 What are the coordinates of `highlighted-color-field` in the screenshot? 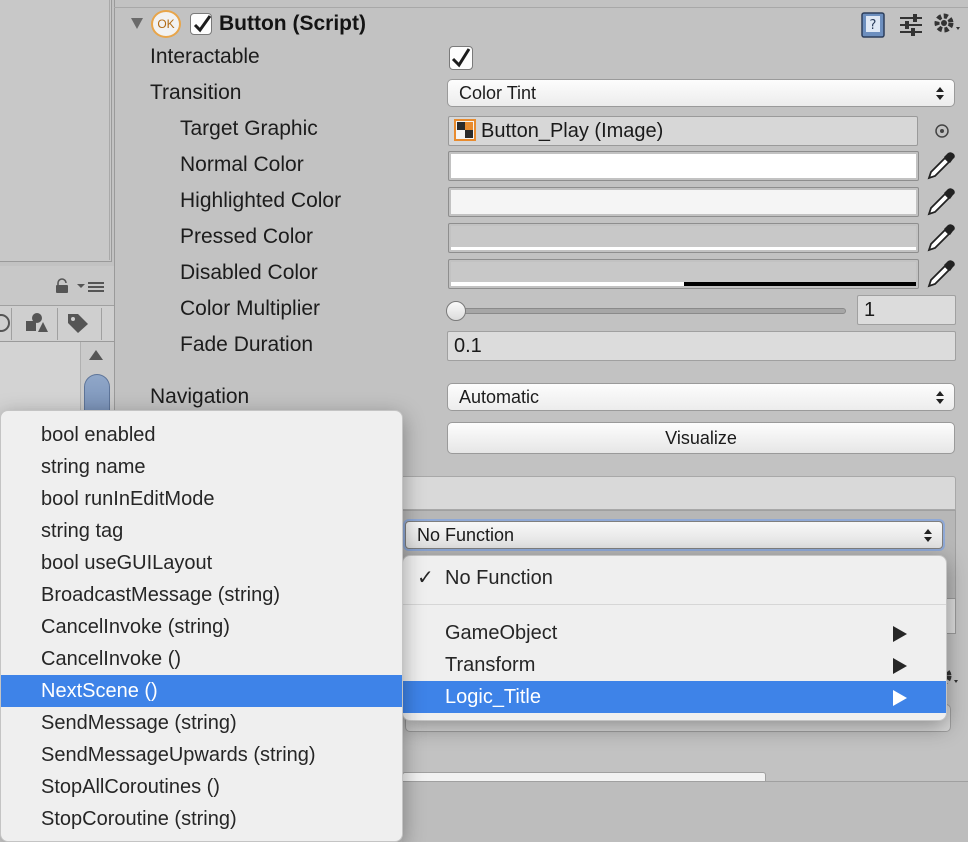 It's located at (683, 202).